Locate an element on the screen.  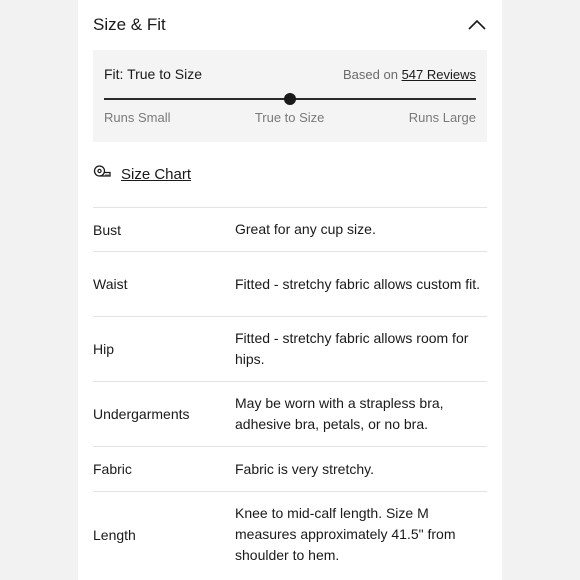
reviews-link: 547 Reviews is located at coordinates (439, 74).